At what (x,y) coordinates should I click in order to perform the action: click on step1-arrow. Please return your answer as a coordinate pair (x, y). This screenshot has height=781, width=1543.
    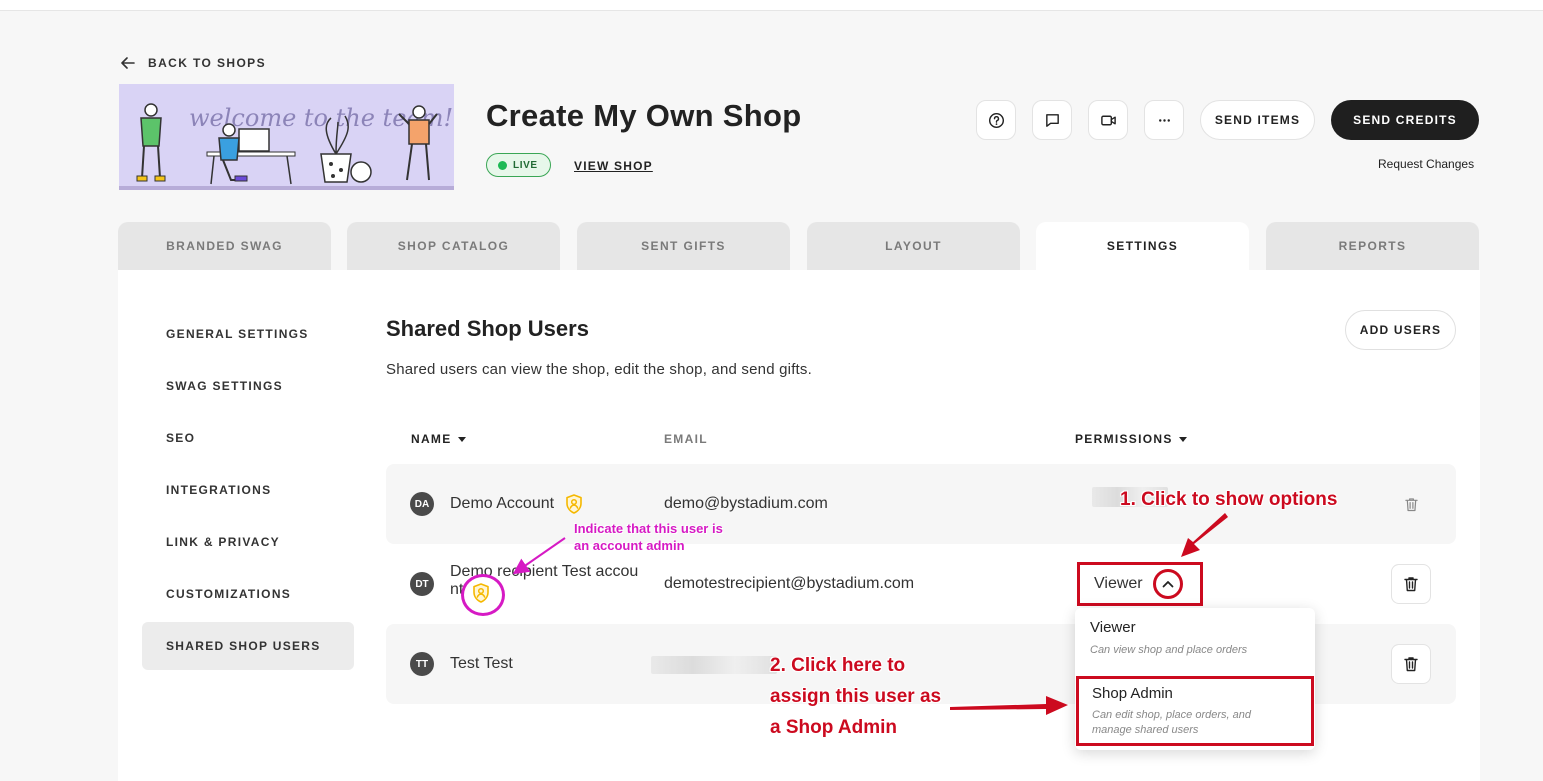
    Looking at the image, I should click on (1204, 535).